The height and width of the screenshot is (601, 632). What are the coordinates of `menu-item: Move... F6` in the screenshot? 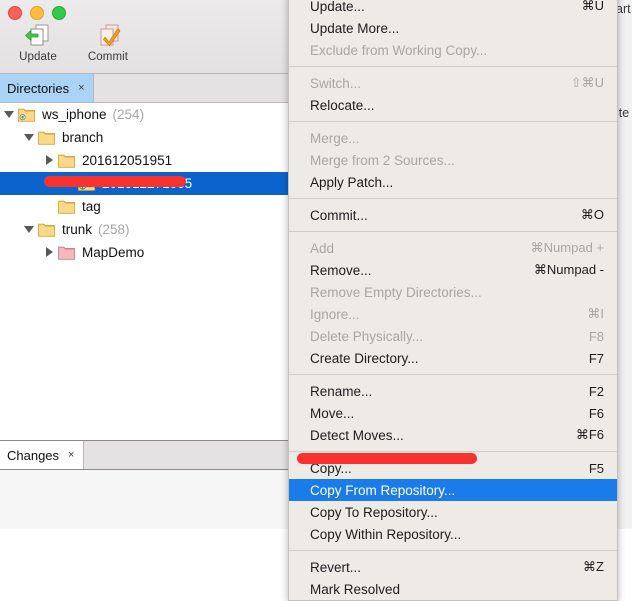 It's located at (453, 413).